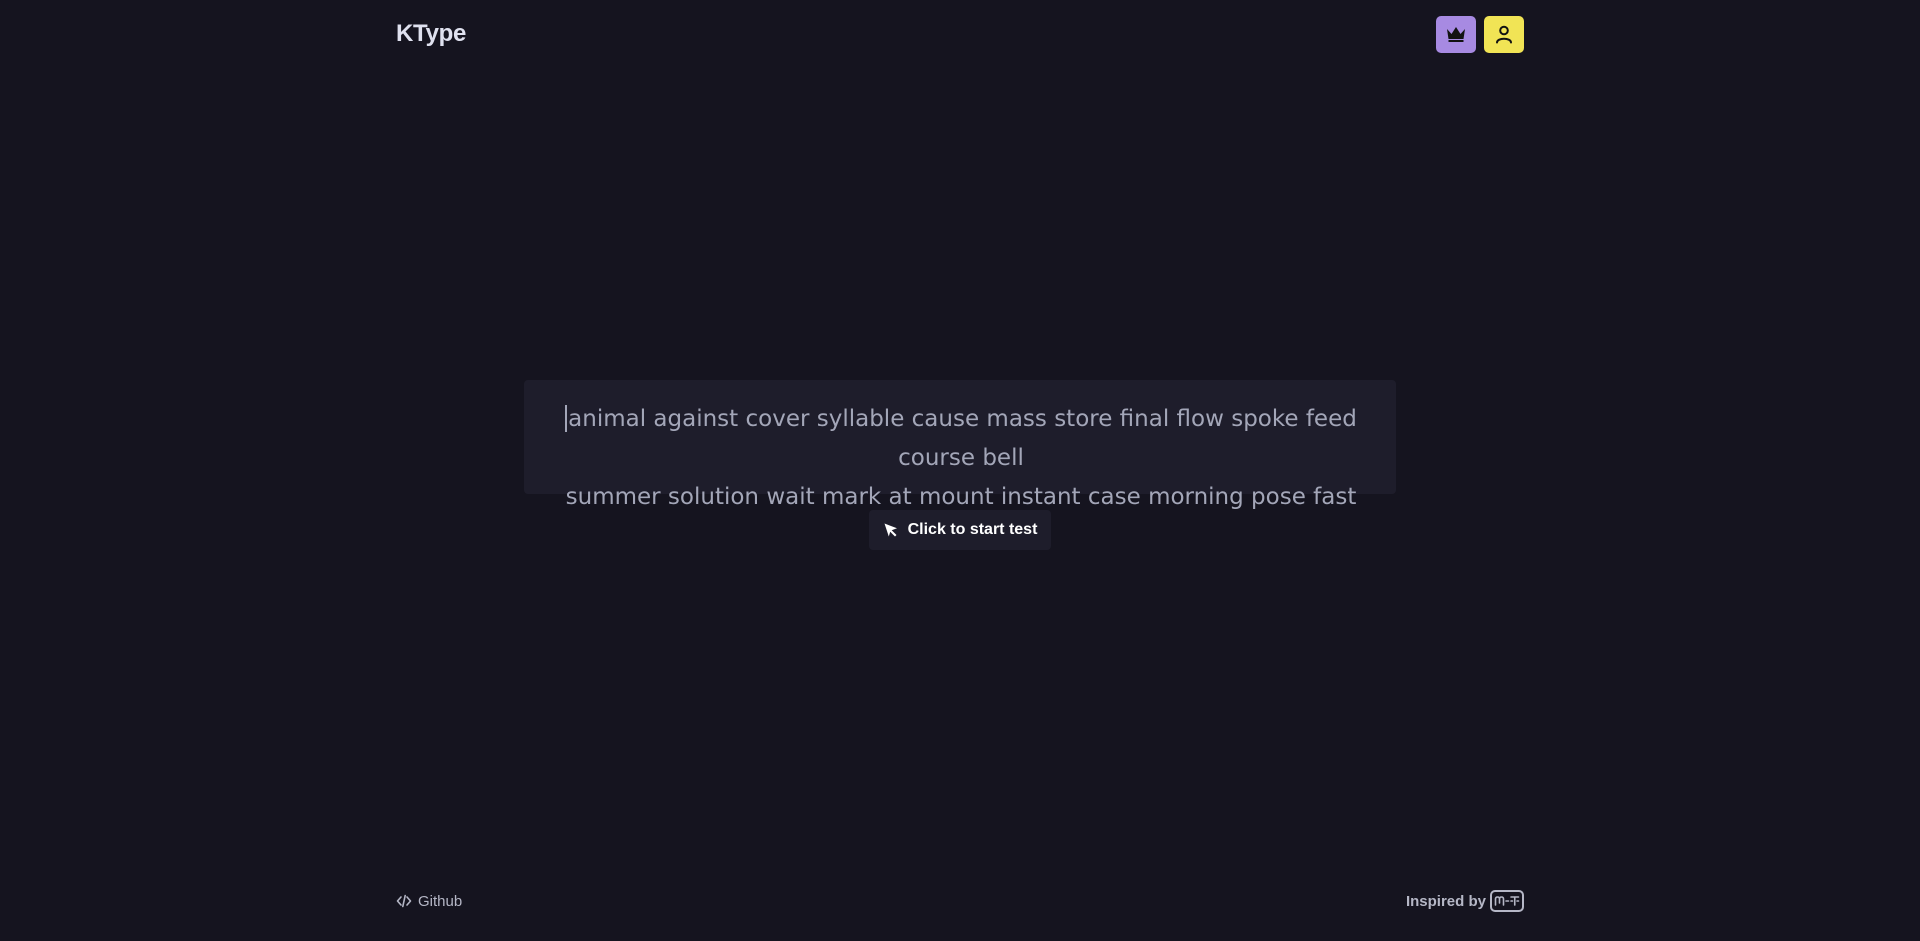 The image size is (1920, 941). I want to click on start-test-button: Click to start test, so click(960, 530).